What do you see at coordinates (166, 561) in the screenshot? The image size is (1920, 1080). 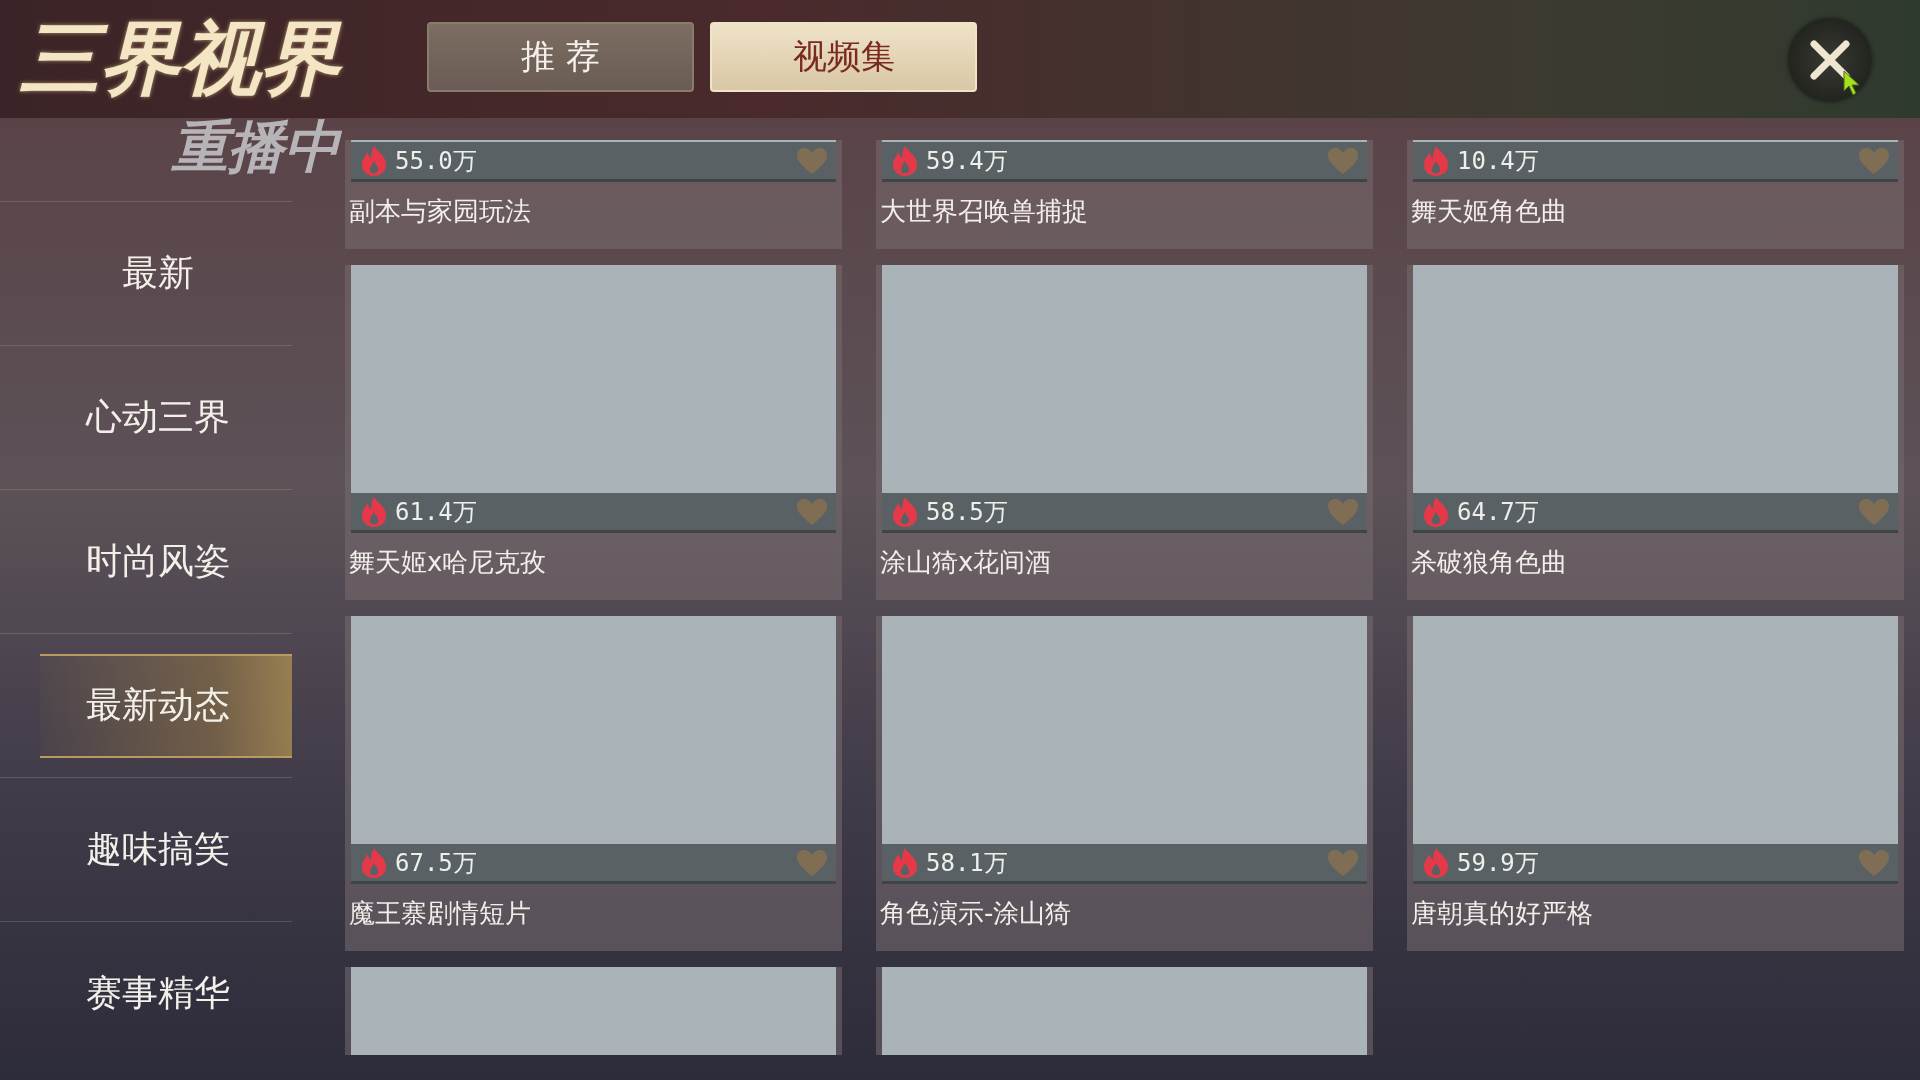 I see `sidebar-item: 时尚风姿` at bounding box center [166, 561].